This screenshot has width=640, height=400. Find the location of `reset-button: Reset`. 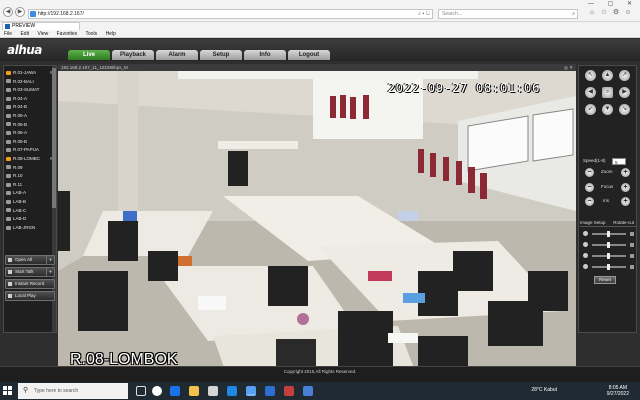

reset-button: Reset is located at coordinates (605, 280).